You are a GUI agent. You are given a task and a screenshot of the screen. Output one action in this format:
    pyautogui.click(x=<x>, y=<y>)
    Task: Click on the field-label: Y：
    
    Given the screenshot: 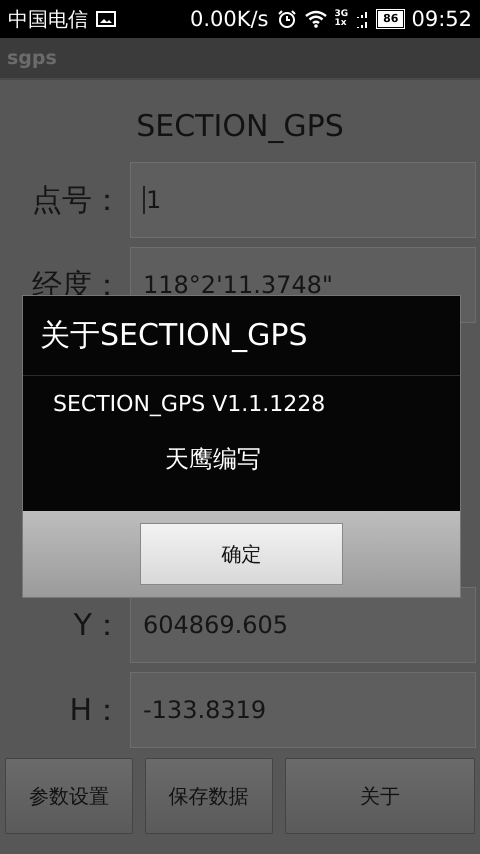 What is the action you would take?
    pyautogui.click(x=97, y=625)
    